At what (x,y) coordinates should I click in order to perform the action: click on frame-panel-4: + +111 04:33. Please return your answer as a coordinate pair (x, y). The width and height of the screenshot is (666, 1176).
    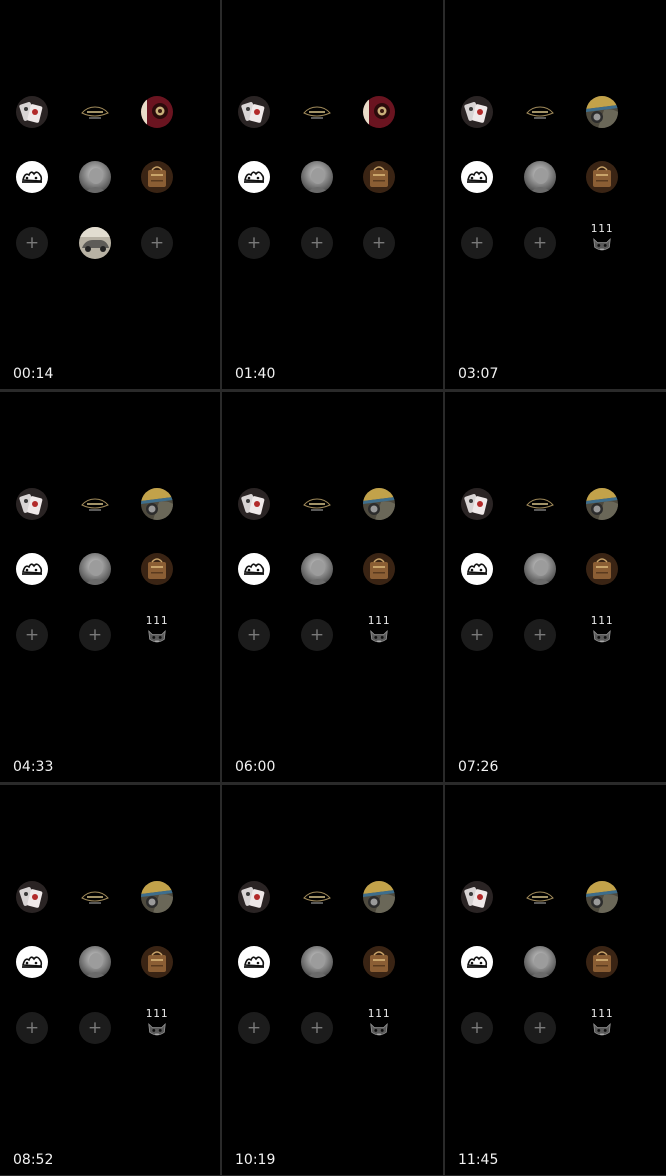
    Looking at the image, I should click on (110, 587).